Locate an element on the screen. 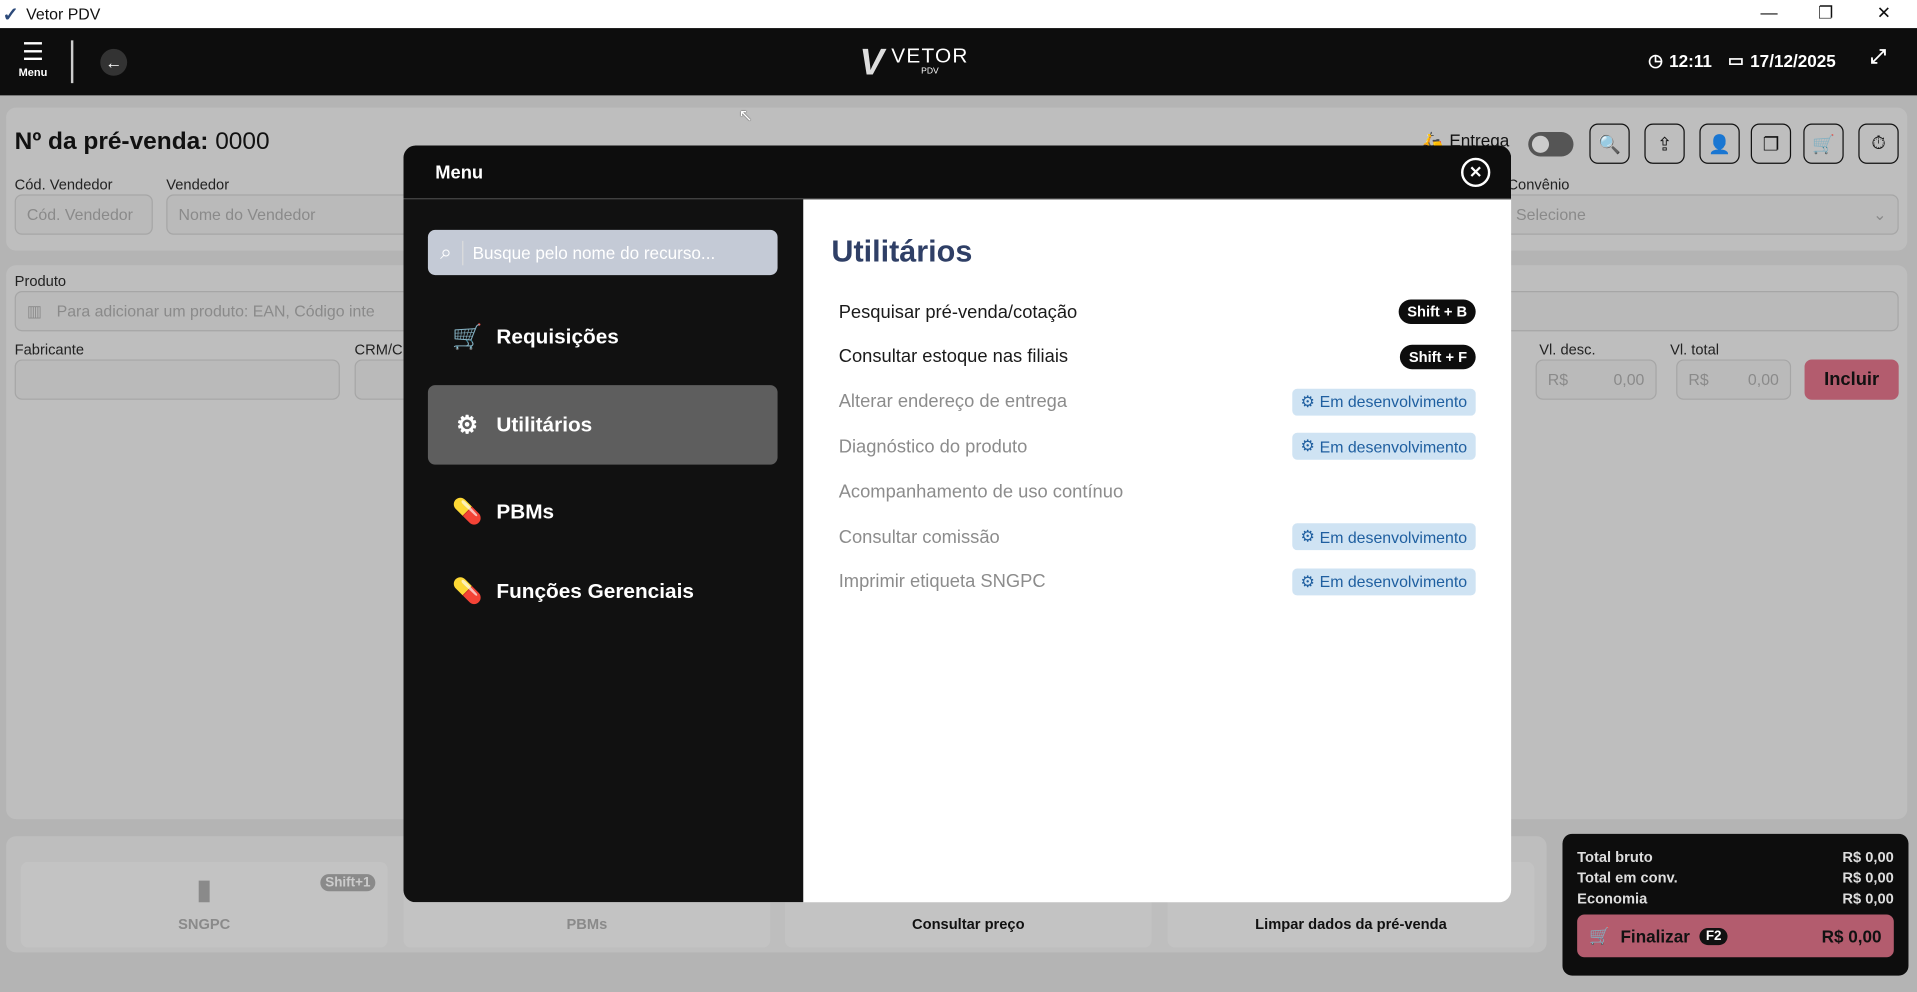 The image size is (1917, 992). utility-item-label: Acompanhamento de uso contínuo is located at coordinates (981, 492).